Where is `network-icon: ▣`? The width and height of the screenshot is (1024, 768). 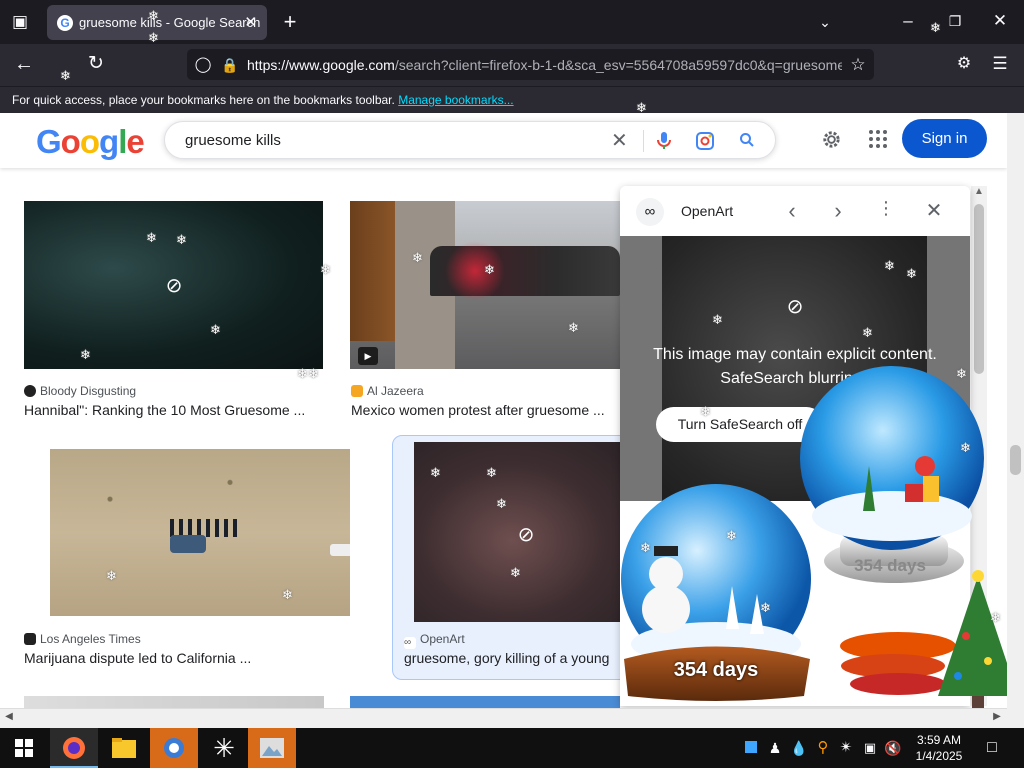
network-icon: ▣ is located at coordinates (870, 748).